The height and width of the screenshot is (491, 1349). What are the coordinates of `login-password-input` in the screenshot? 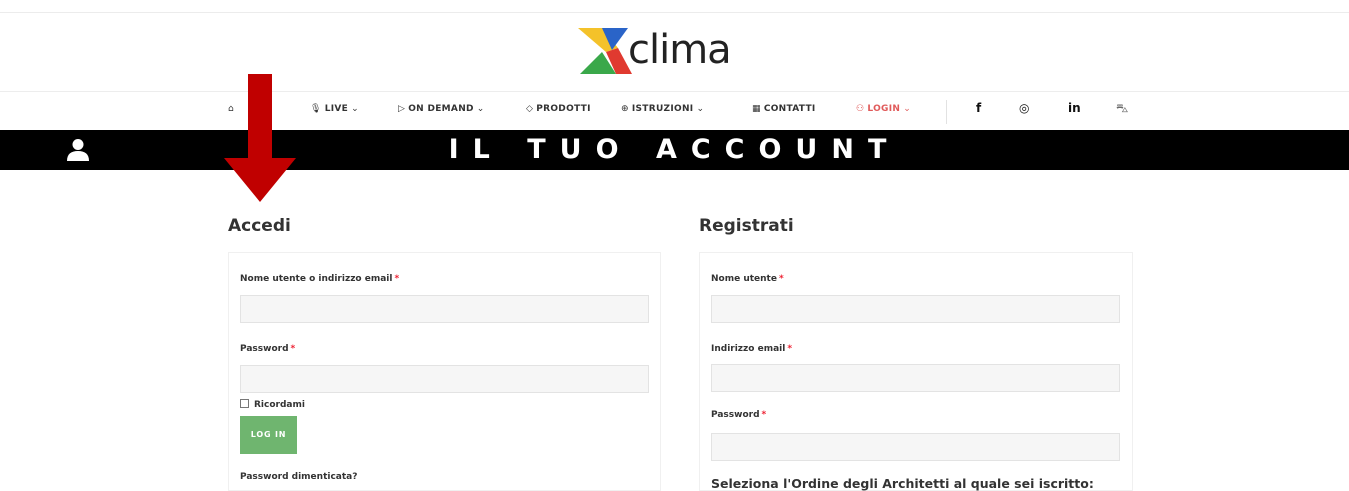 It's located at (444, 379).